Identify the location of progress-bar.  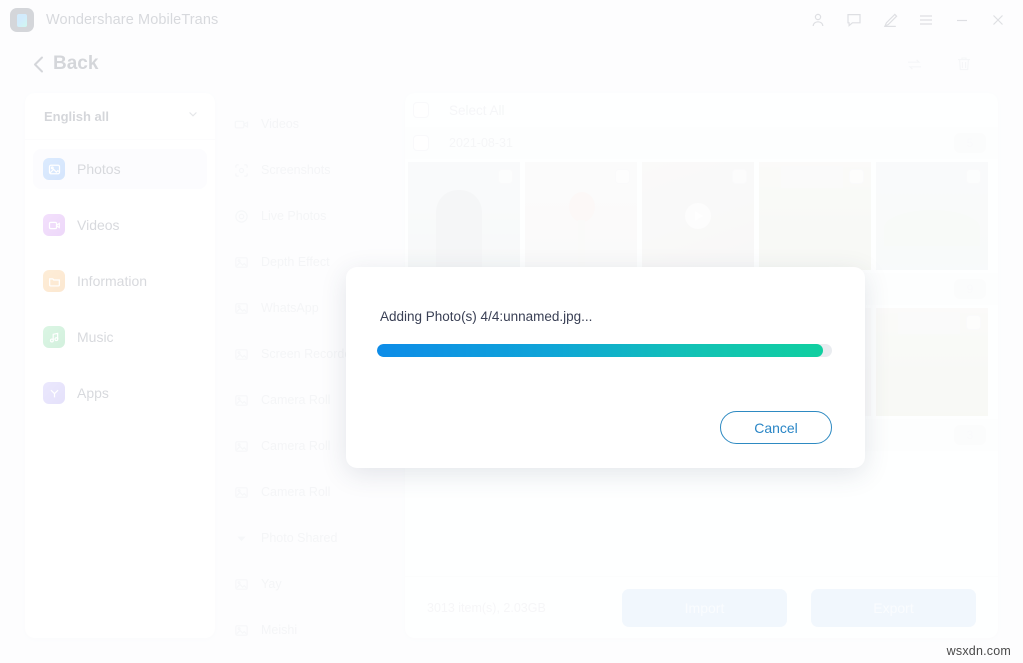
(604, 350).